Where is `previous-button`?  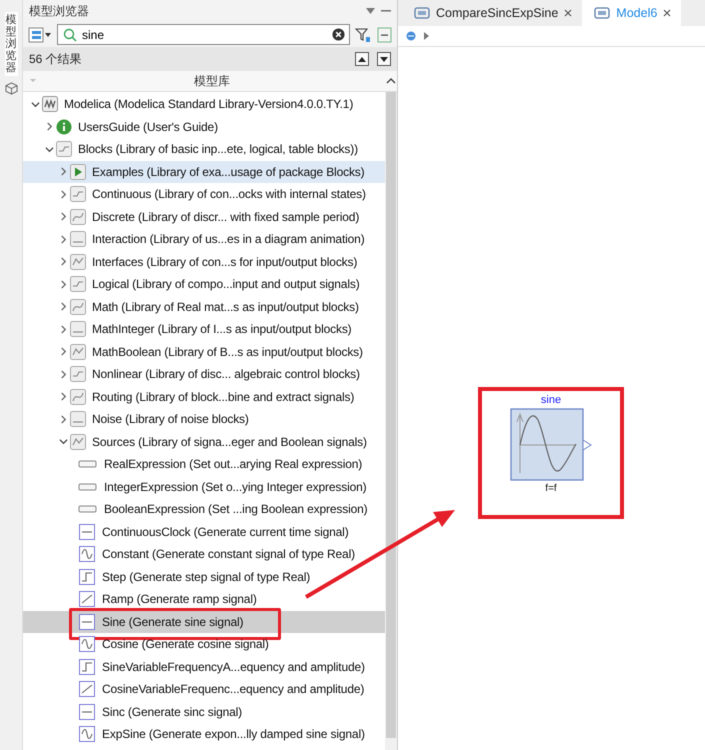 previous-button is located at coordinates (362, 59).